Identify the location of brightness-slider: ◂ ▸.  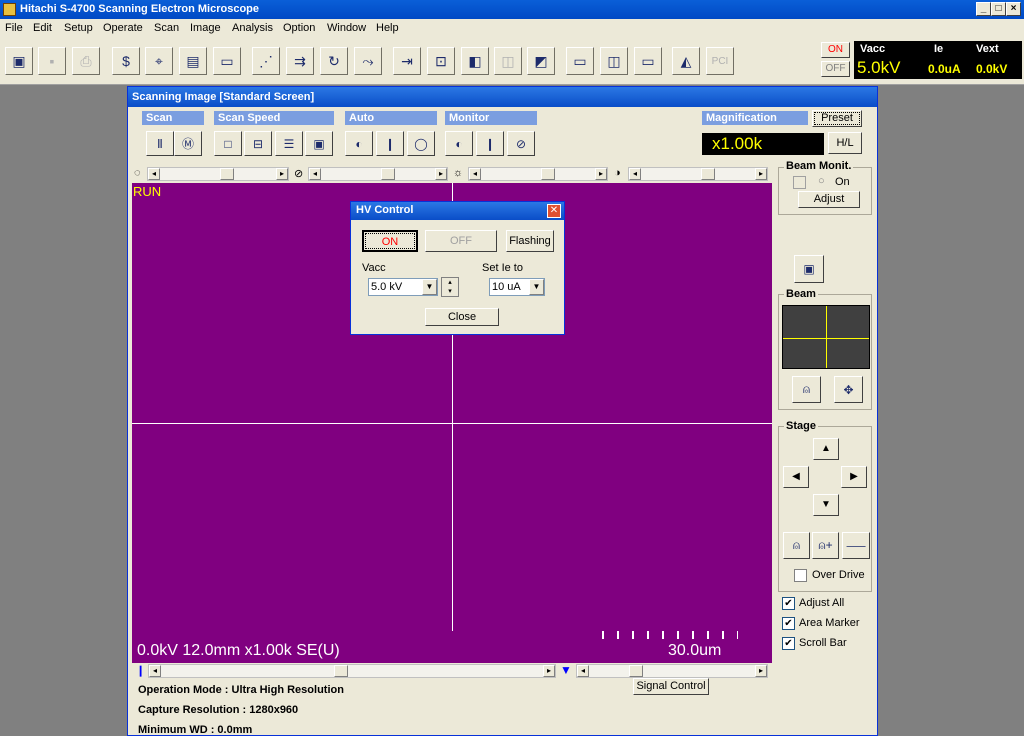
(538, 174).